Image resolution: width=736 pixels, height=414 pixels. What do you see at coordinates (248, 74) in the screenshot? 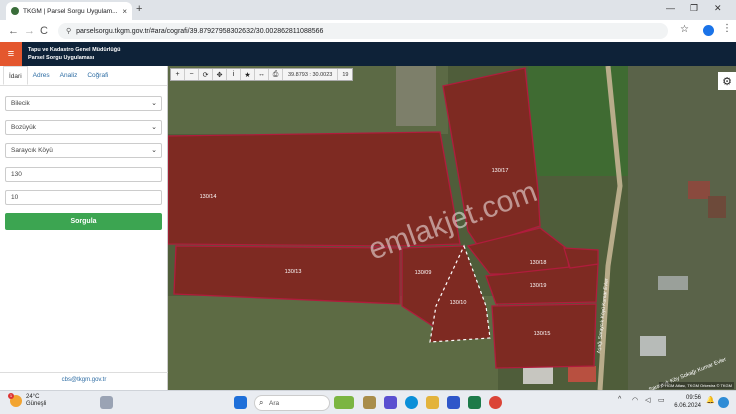
I see `favorite-star-icon: ★` at bounding box center [248, 74].